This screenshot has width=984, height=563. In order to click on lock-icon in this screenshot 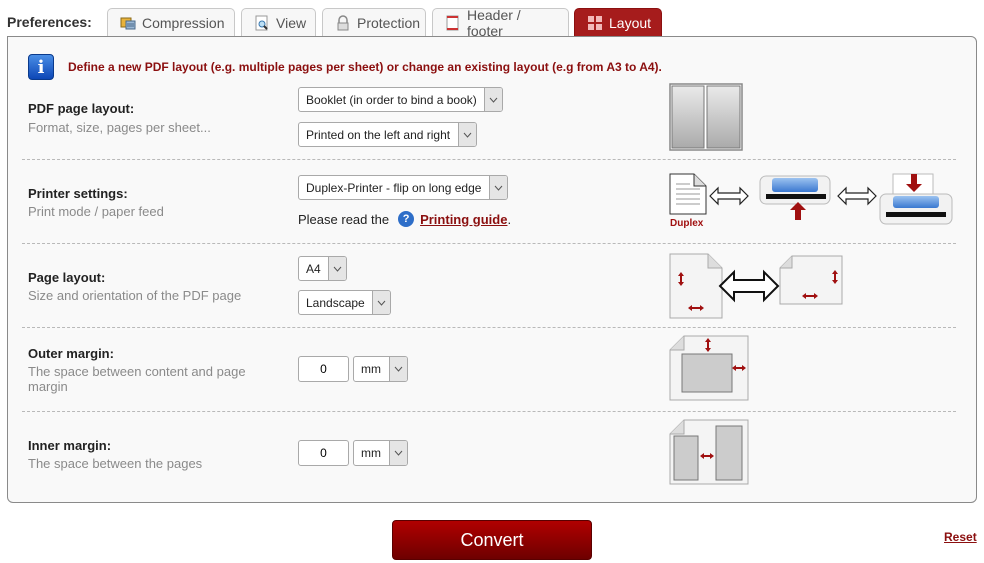, I will do `click(343, 23)`.